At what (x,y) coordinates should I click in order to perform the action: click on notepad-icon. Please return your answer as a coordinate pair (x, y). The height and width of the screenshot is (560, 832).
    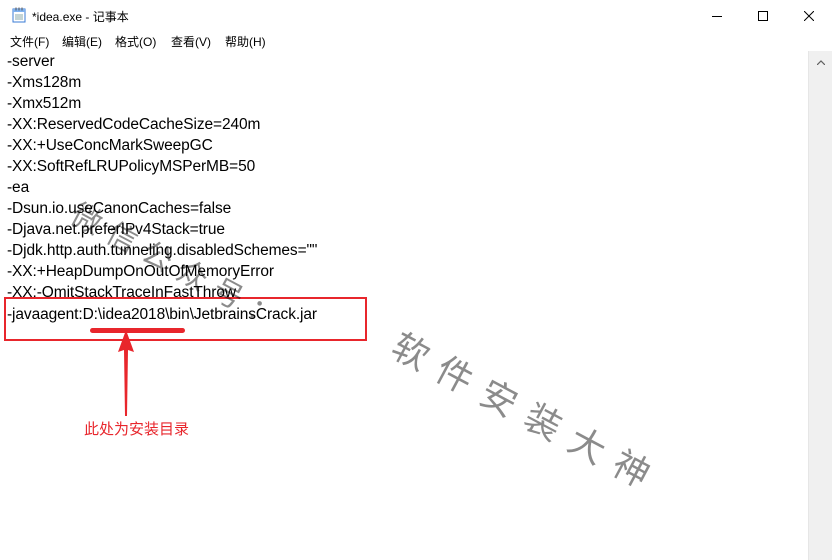
    Looking at the image, I should click on (19, 15).